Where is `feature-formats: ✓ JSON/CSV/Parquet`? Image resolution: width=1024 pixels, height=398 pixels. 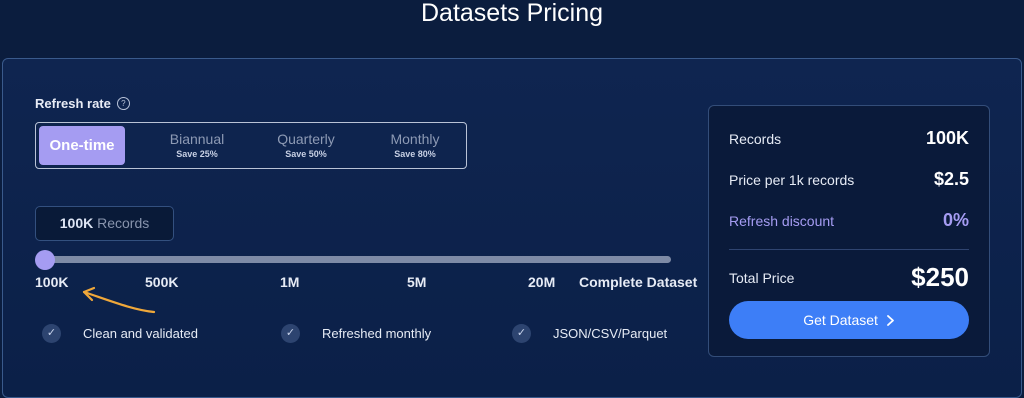
feature-formats: ✓ JSON/CSV/Parquet is located at coordinates (589, 333).